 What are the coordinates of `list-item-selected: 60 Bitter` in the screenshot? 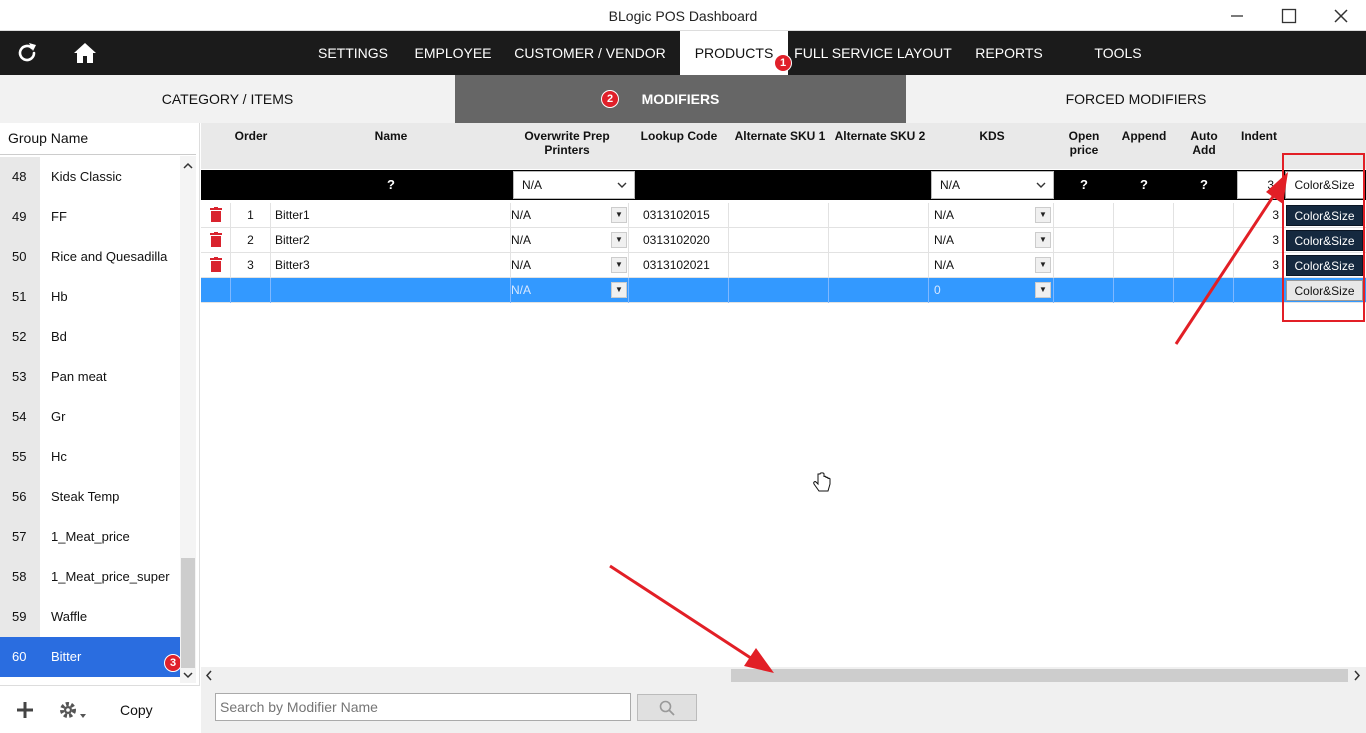 It's located at (90, 657).